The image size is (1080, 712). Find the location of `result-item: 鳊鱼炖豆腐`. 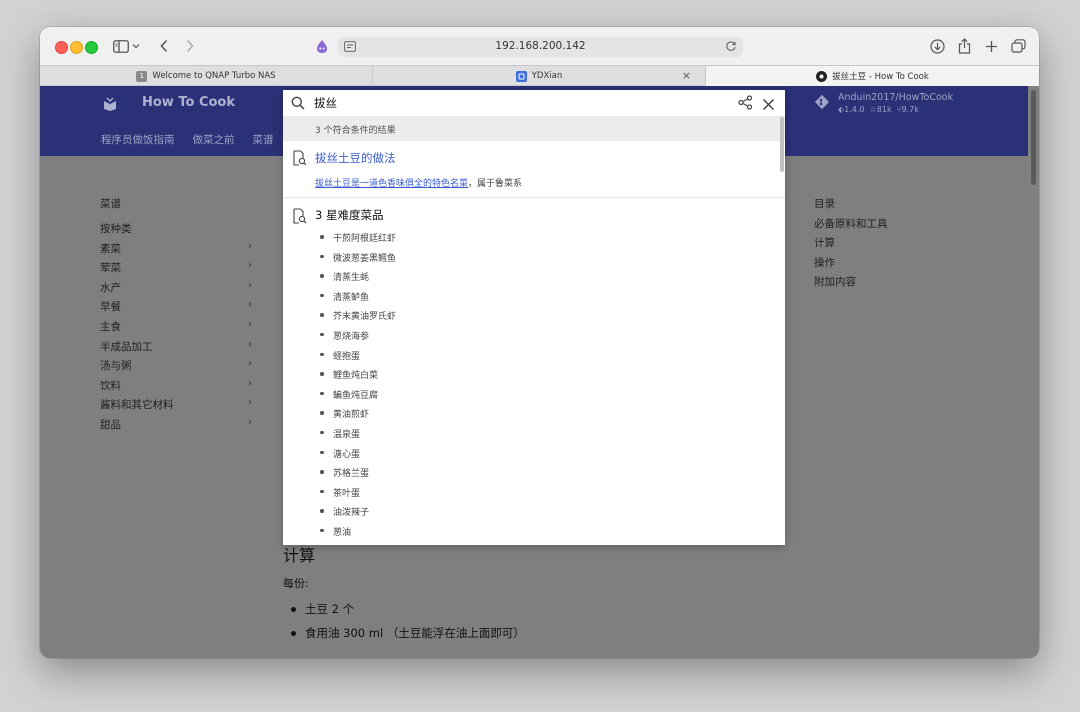

result-item: 鳊鱼炖豆腐 is located at coordinates (355, 398).